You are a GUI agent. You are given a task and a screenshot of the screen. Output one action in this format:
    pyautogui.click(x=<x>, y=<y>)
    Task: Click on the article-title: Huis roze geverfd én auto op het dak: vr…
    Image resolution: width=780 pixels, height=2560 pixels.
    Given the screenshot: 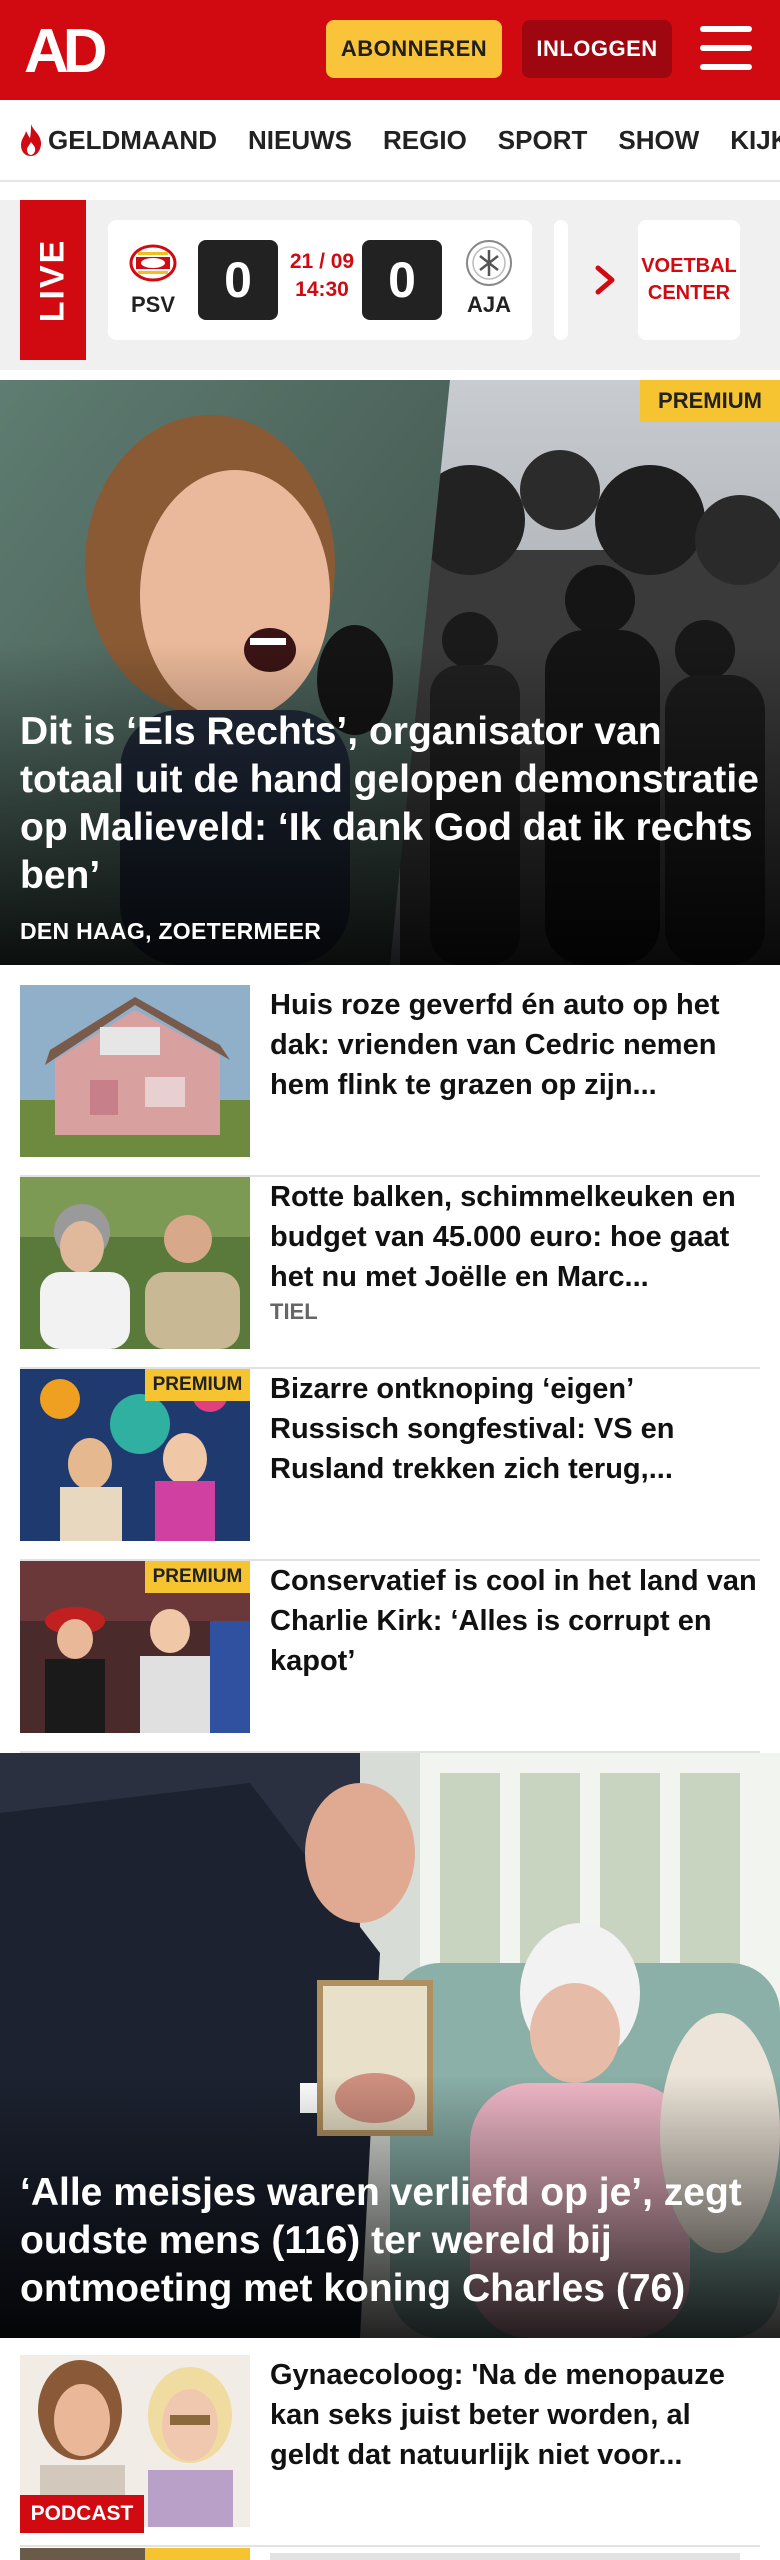 What is the action you would take?
    pyautogui.click(x=515, y=1045)
    